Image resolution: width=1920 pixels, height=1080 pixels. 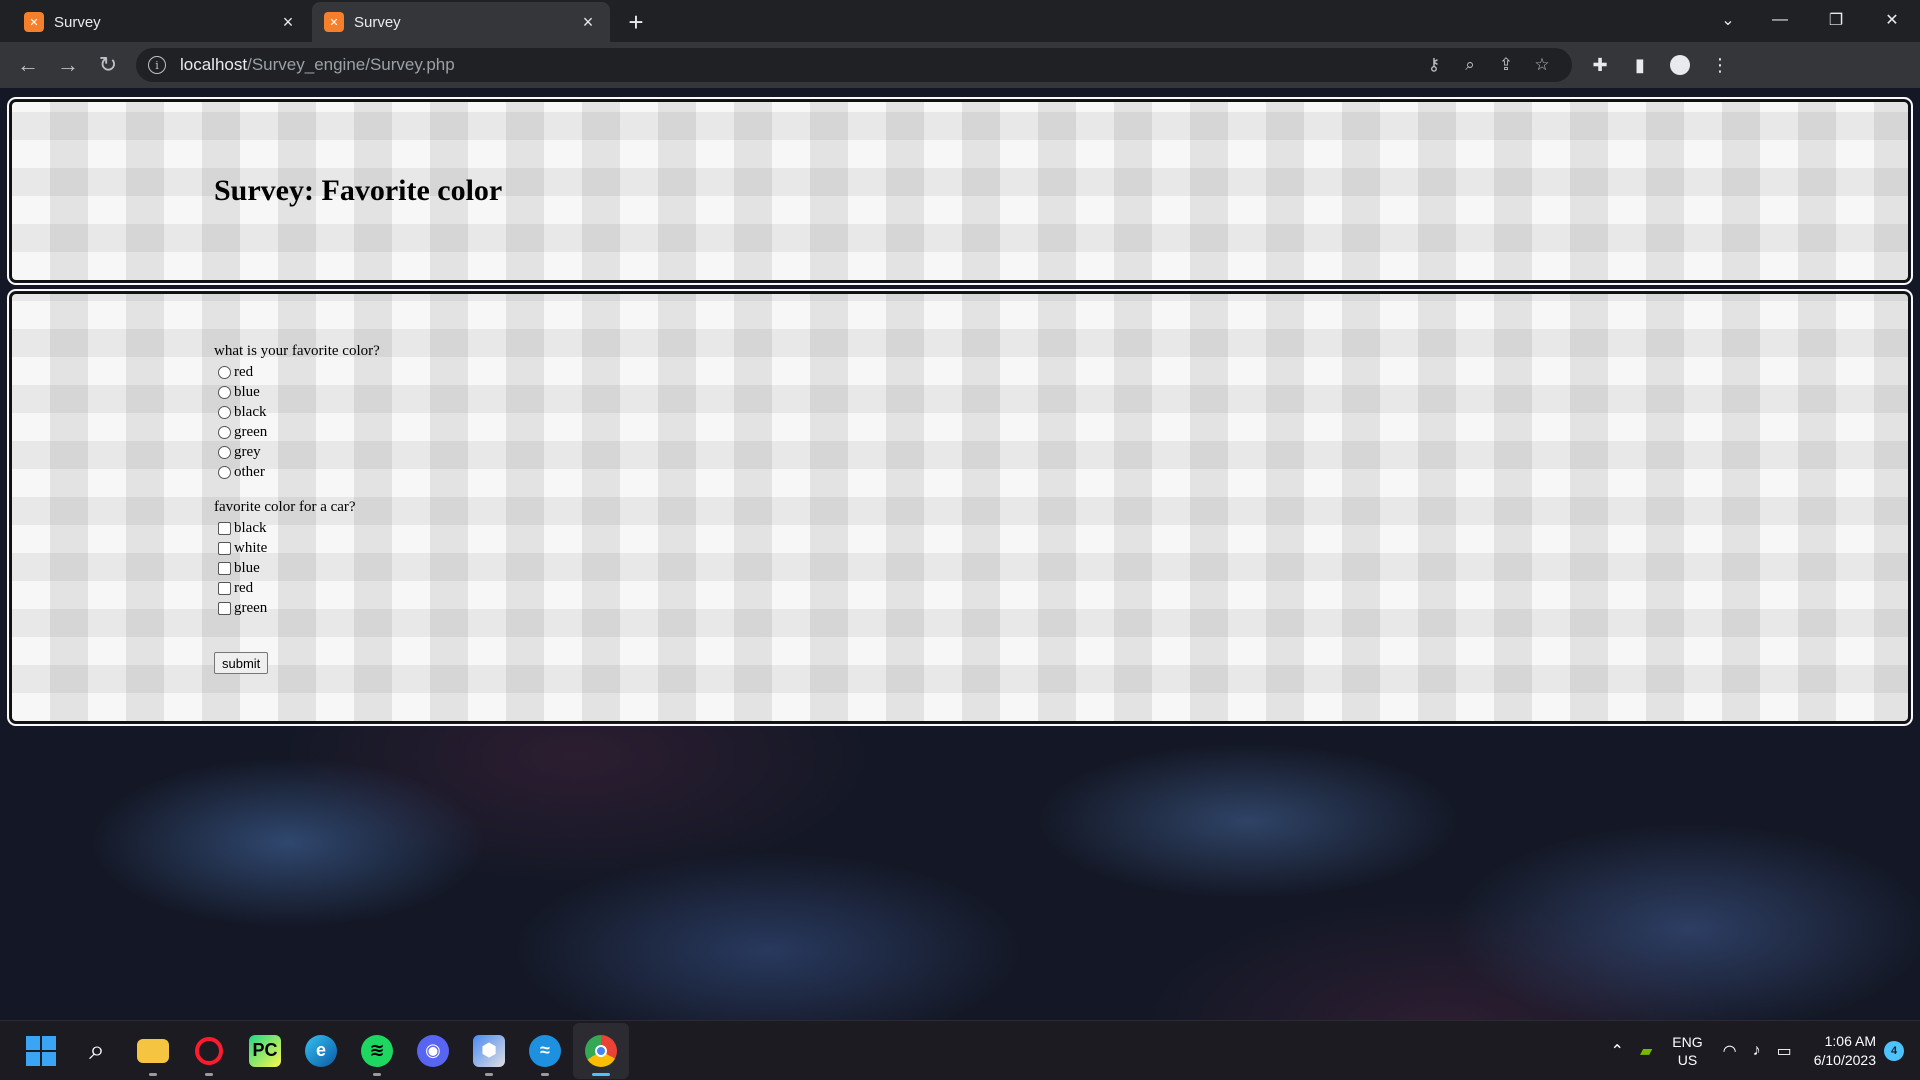 What do you see at coordinates (241, 663) in the screenshot?
I see `submit-button: submit` at bounding box center [241, 663].